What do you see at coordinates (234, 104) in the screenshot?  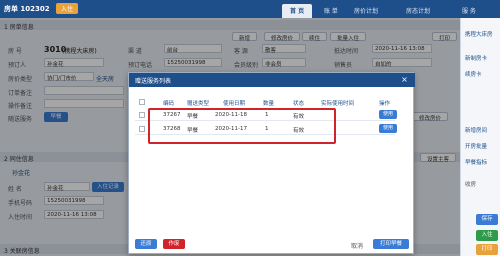 I see `col-date: 使用日期` at bounding box center [234, 104].